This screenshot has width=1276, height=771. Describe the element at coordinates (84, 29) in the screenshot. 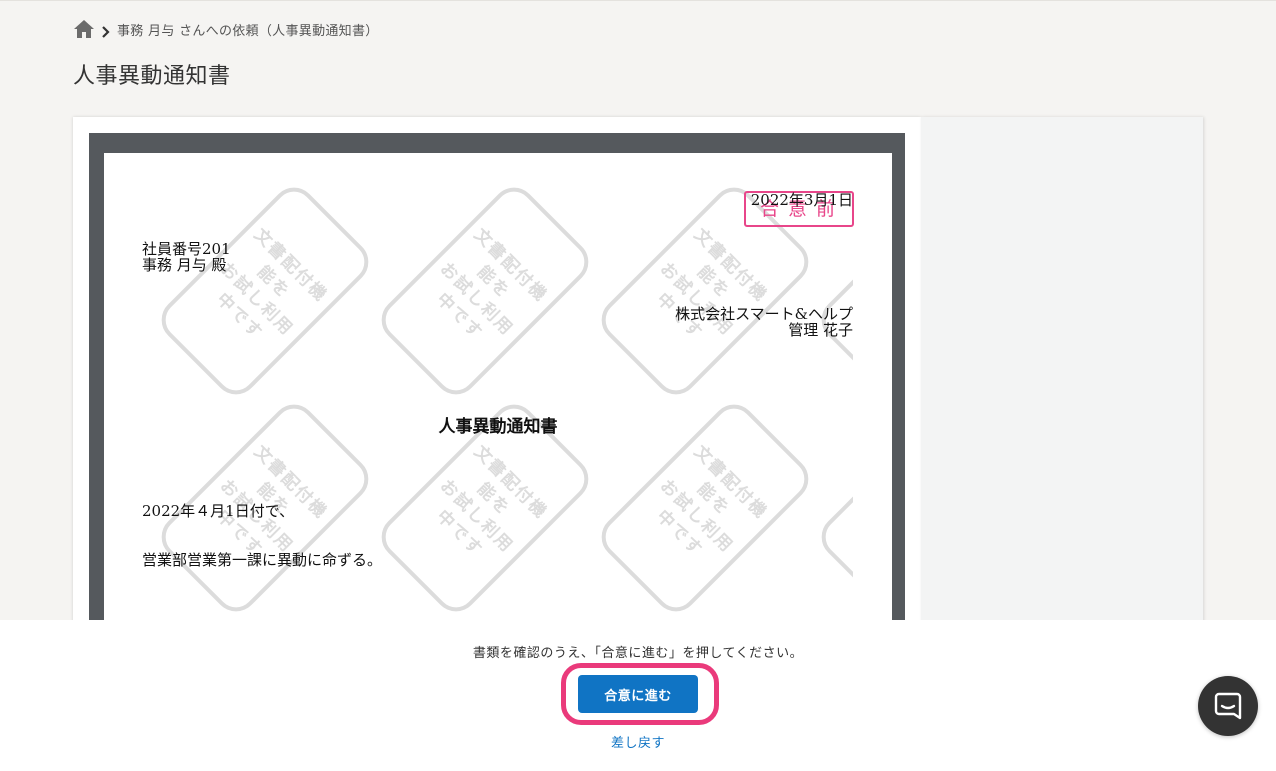

I see `home-icon` at that location.